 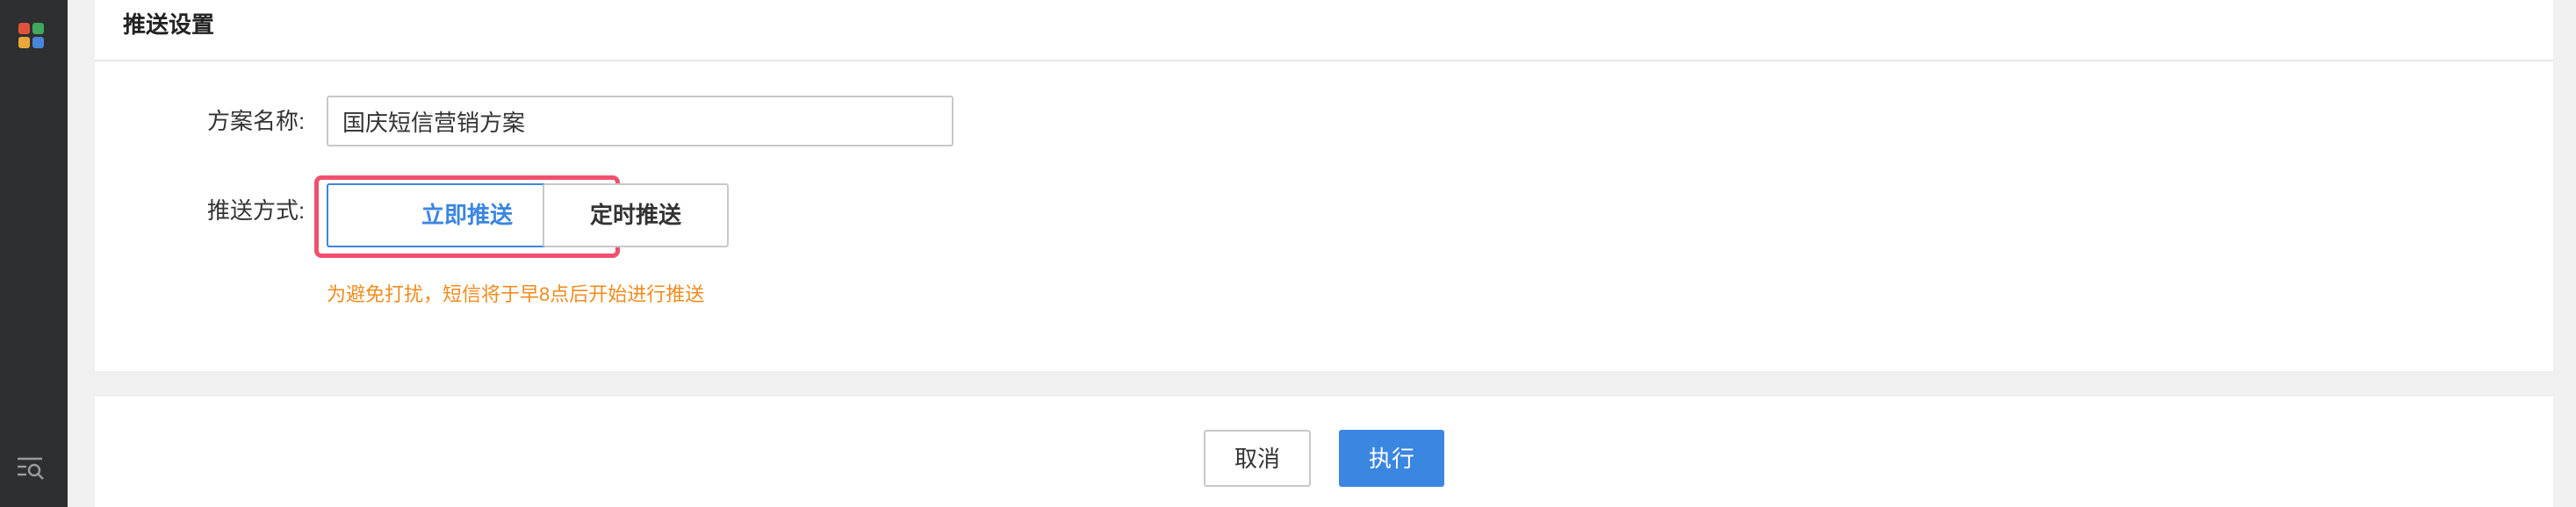 I want to click on push-method-label: 推送方式:, so click(x=256, y=211).